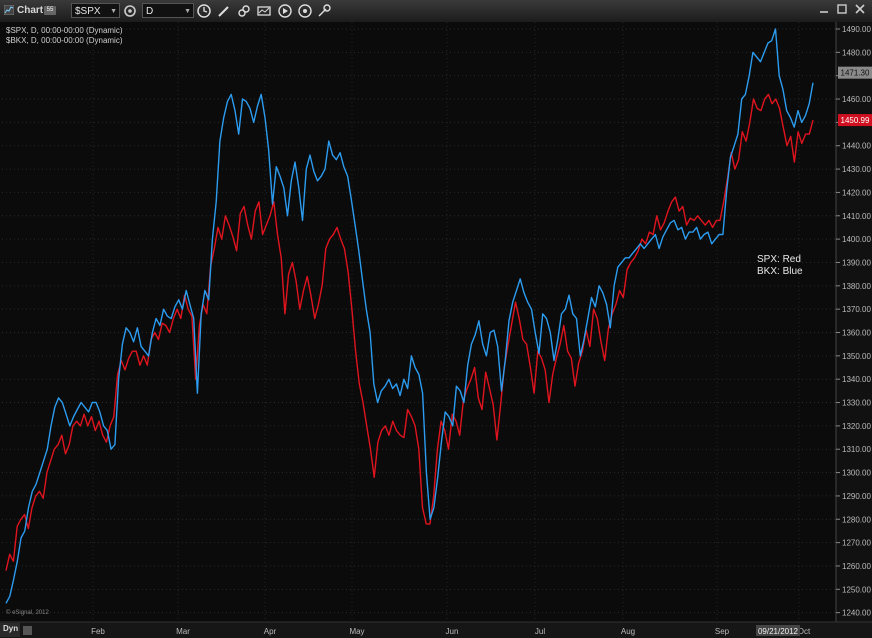  What do you see at coordinates (856, 473) in the screenshot?
I see `price-tick-label: 1300.00` at bounding box center [856, 473].